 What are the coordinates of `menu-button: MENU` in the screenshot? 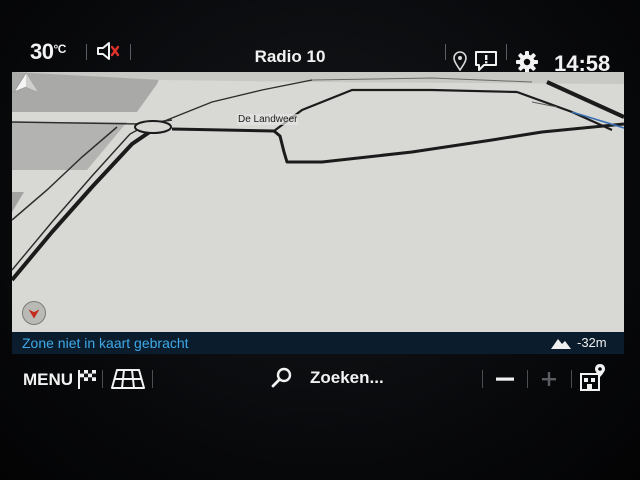 It's located at (55, 379).